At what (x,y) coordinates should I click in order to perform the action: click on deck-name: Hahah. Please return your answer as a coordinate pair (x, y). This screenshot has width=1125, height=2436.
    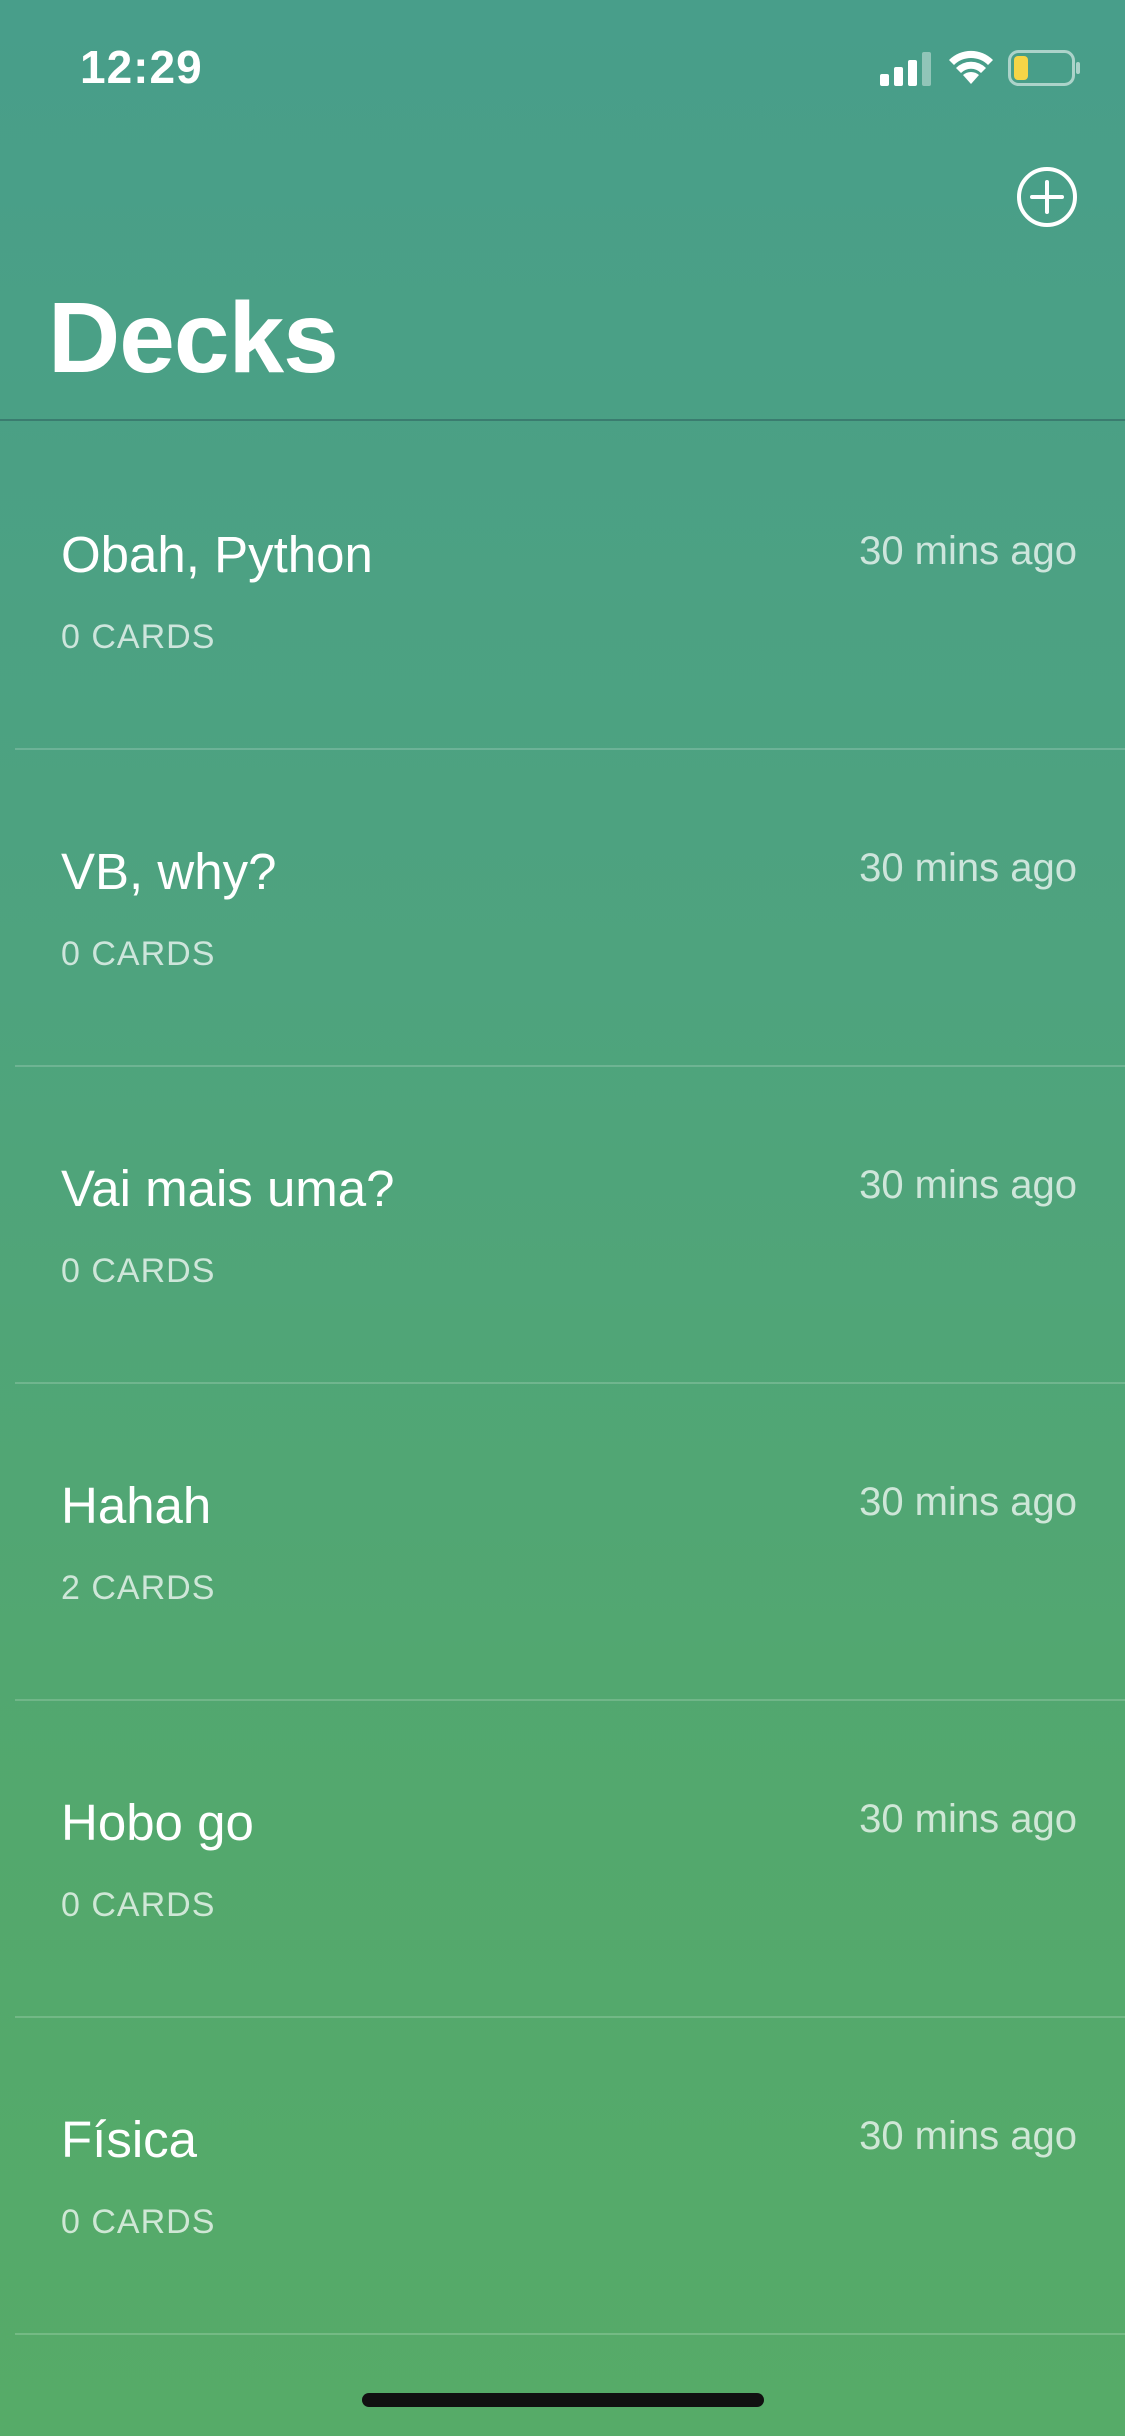
    Looking at the image, I should click on (136, 1505).